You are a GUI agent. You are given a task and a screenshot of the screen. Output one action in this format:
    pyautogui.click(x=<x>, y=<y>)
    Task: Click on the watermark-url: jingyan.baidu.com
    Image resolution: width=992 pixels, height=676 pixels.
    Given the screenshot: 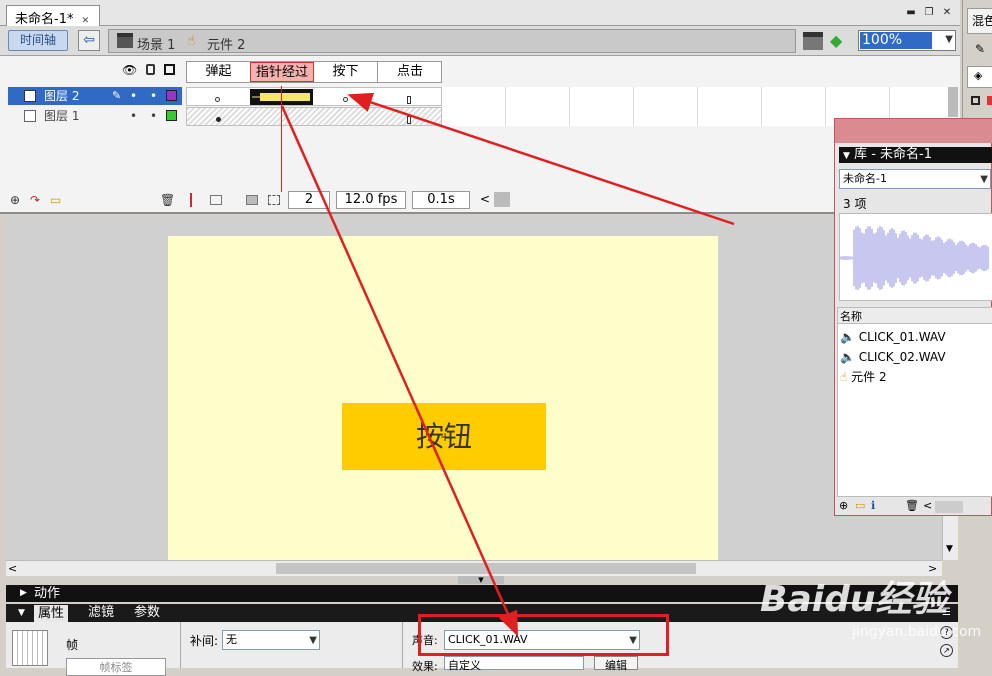 What is the action you would take?
    pyautogui.click(x=917, y=632)
    